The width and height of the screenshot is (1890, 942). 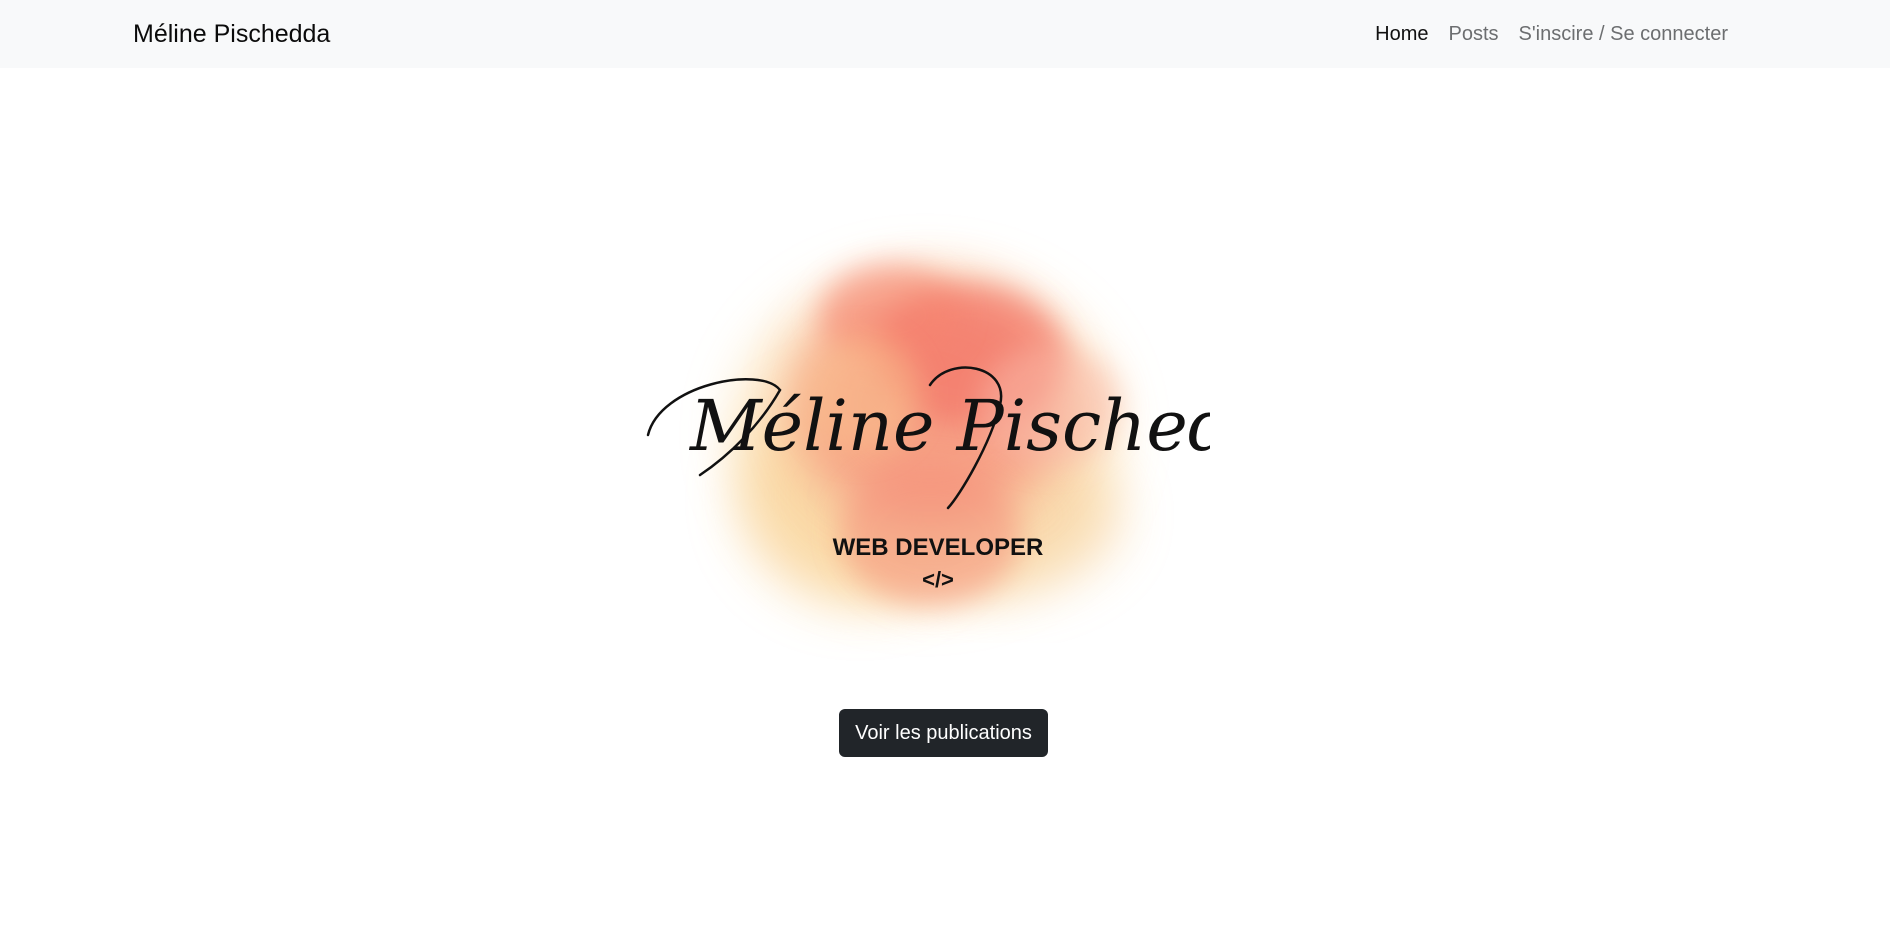 I want to click on logo-image: Méline Pischedda WEB DEVELOPER </>, so click(x=928, y=435).